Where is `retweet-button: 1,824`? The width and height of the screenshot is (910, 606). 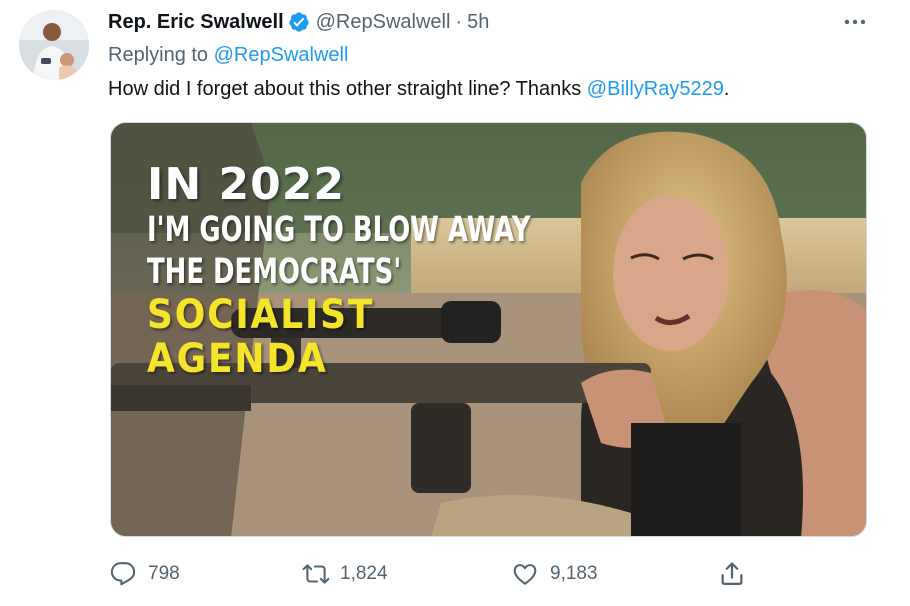 retweet-button: 1,824 is located at coordinates (345, 574).